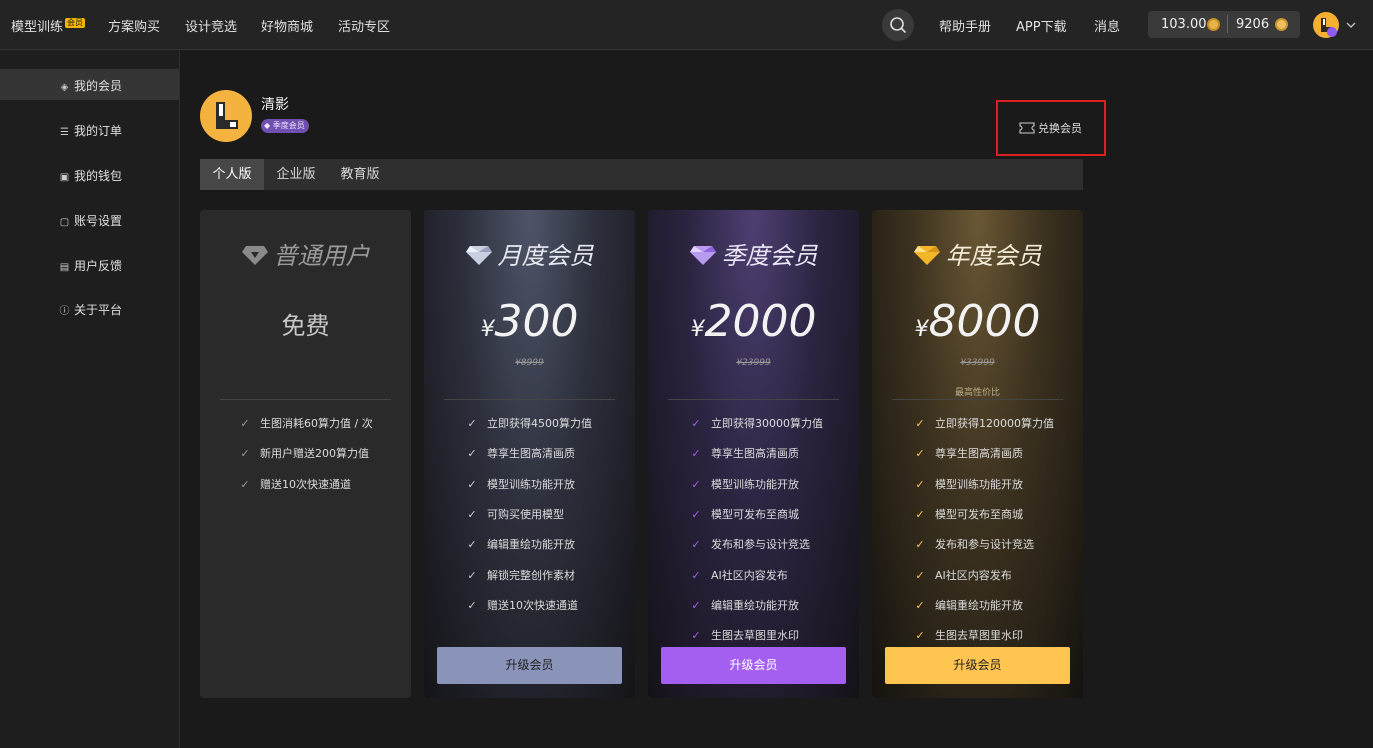 This screenshot has width=1373, height=748. I want to click on sidebar-item-feedback: ▤ 用户反馈, so click(89, 264).